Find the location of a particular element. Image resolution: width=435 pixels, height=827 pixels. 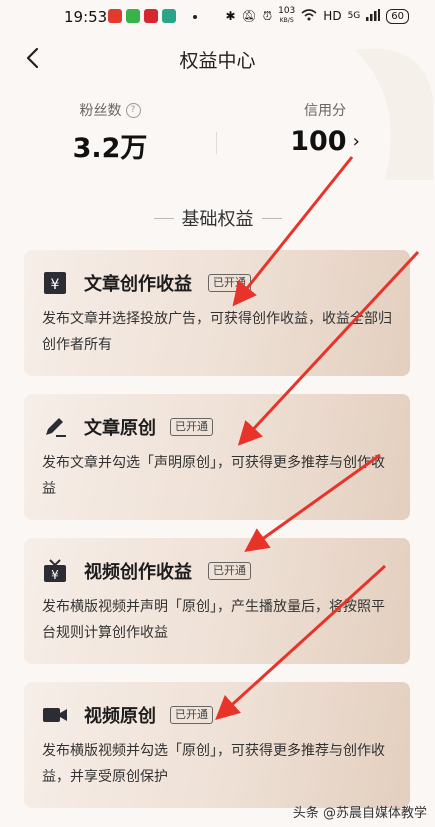

credit-stat: 信用分 100 › is located at coordinates (325, 128).